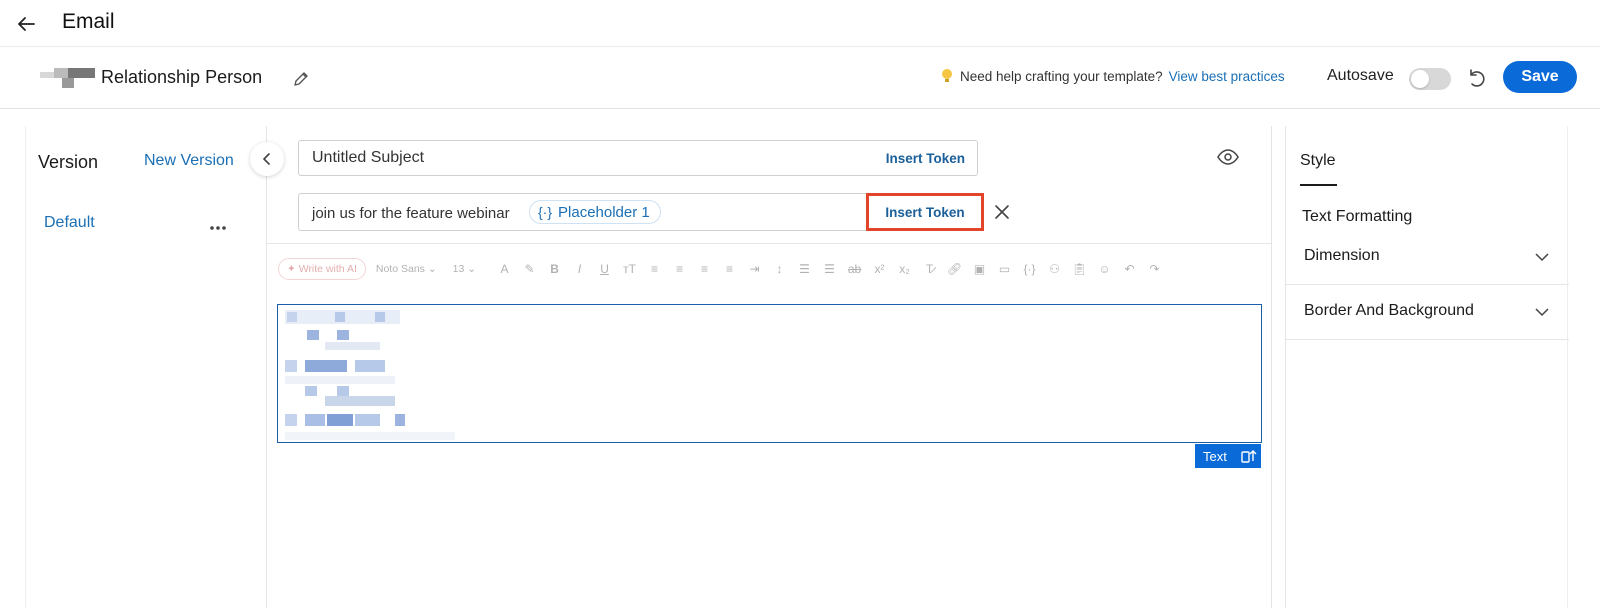  I want to click on section-dimension: Dimension, so click(1427, 257).